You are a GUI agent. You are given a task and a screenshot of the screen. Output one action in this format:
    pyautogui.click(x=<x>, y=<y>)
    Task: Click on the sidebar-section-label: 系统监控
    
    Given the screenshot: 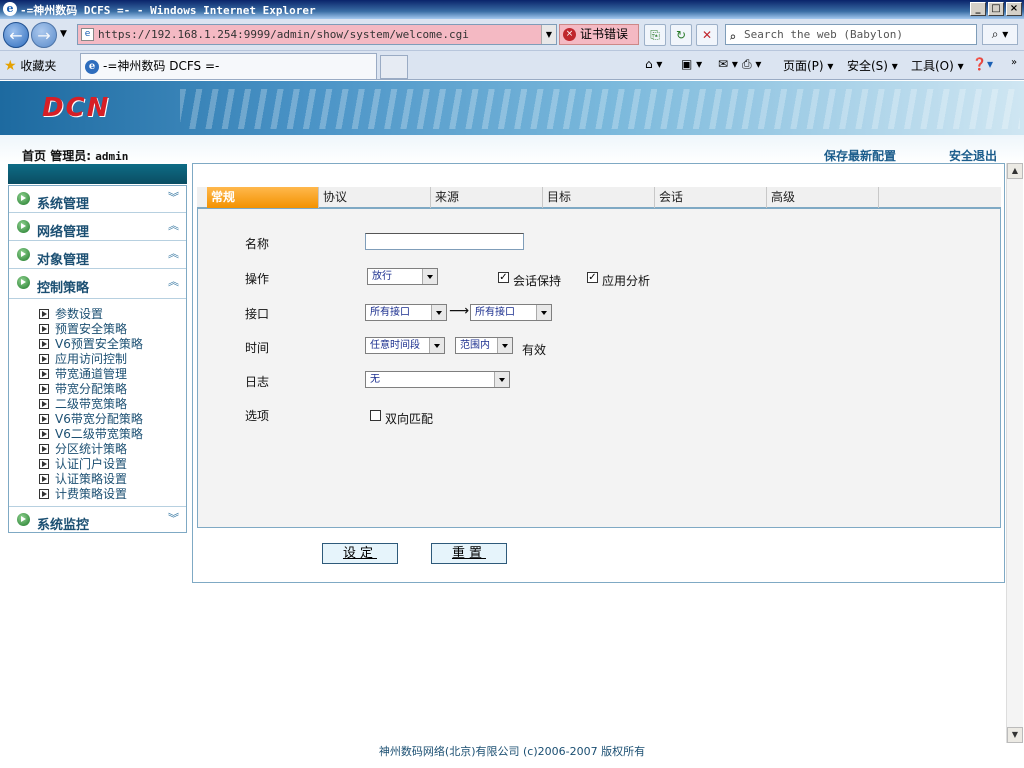 What is the action you would take?
    pyautogui.click(x=63, y=525)
    